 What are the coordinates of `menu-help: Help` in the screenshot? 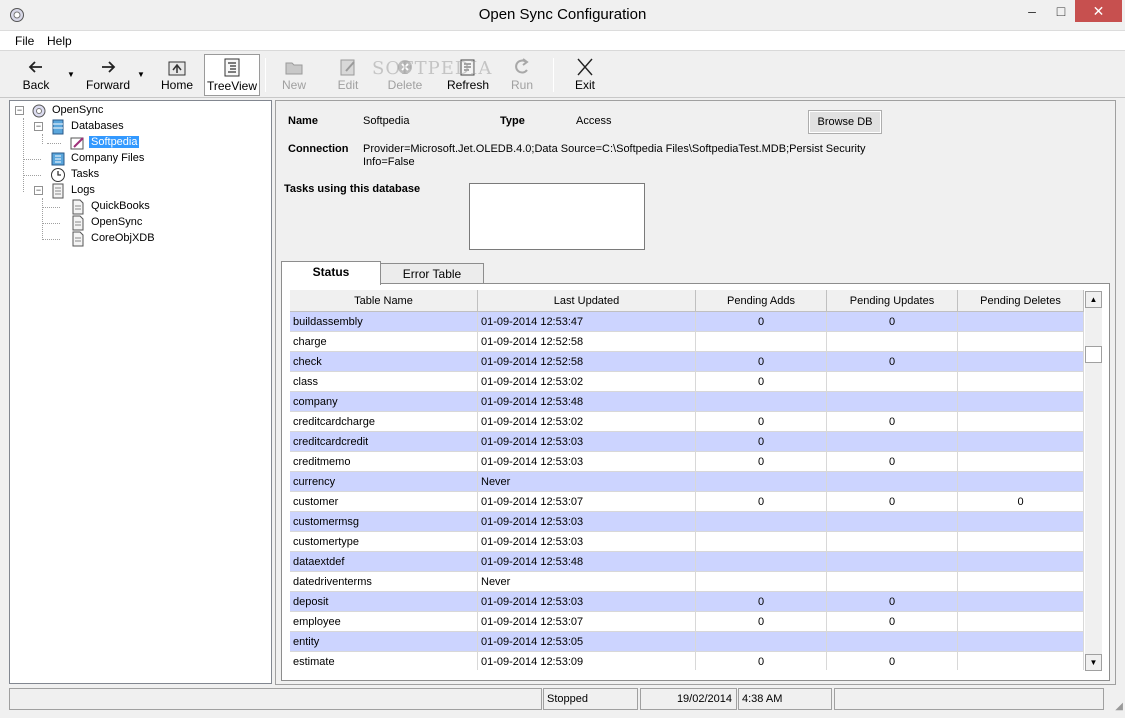 It's located at (59, 41).